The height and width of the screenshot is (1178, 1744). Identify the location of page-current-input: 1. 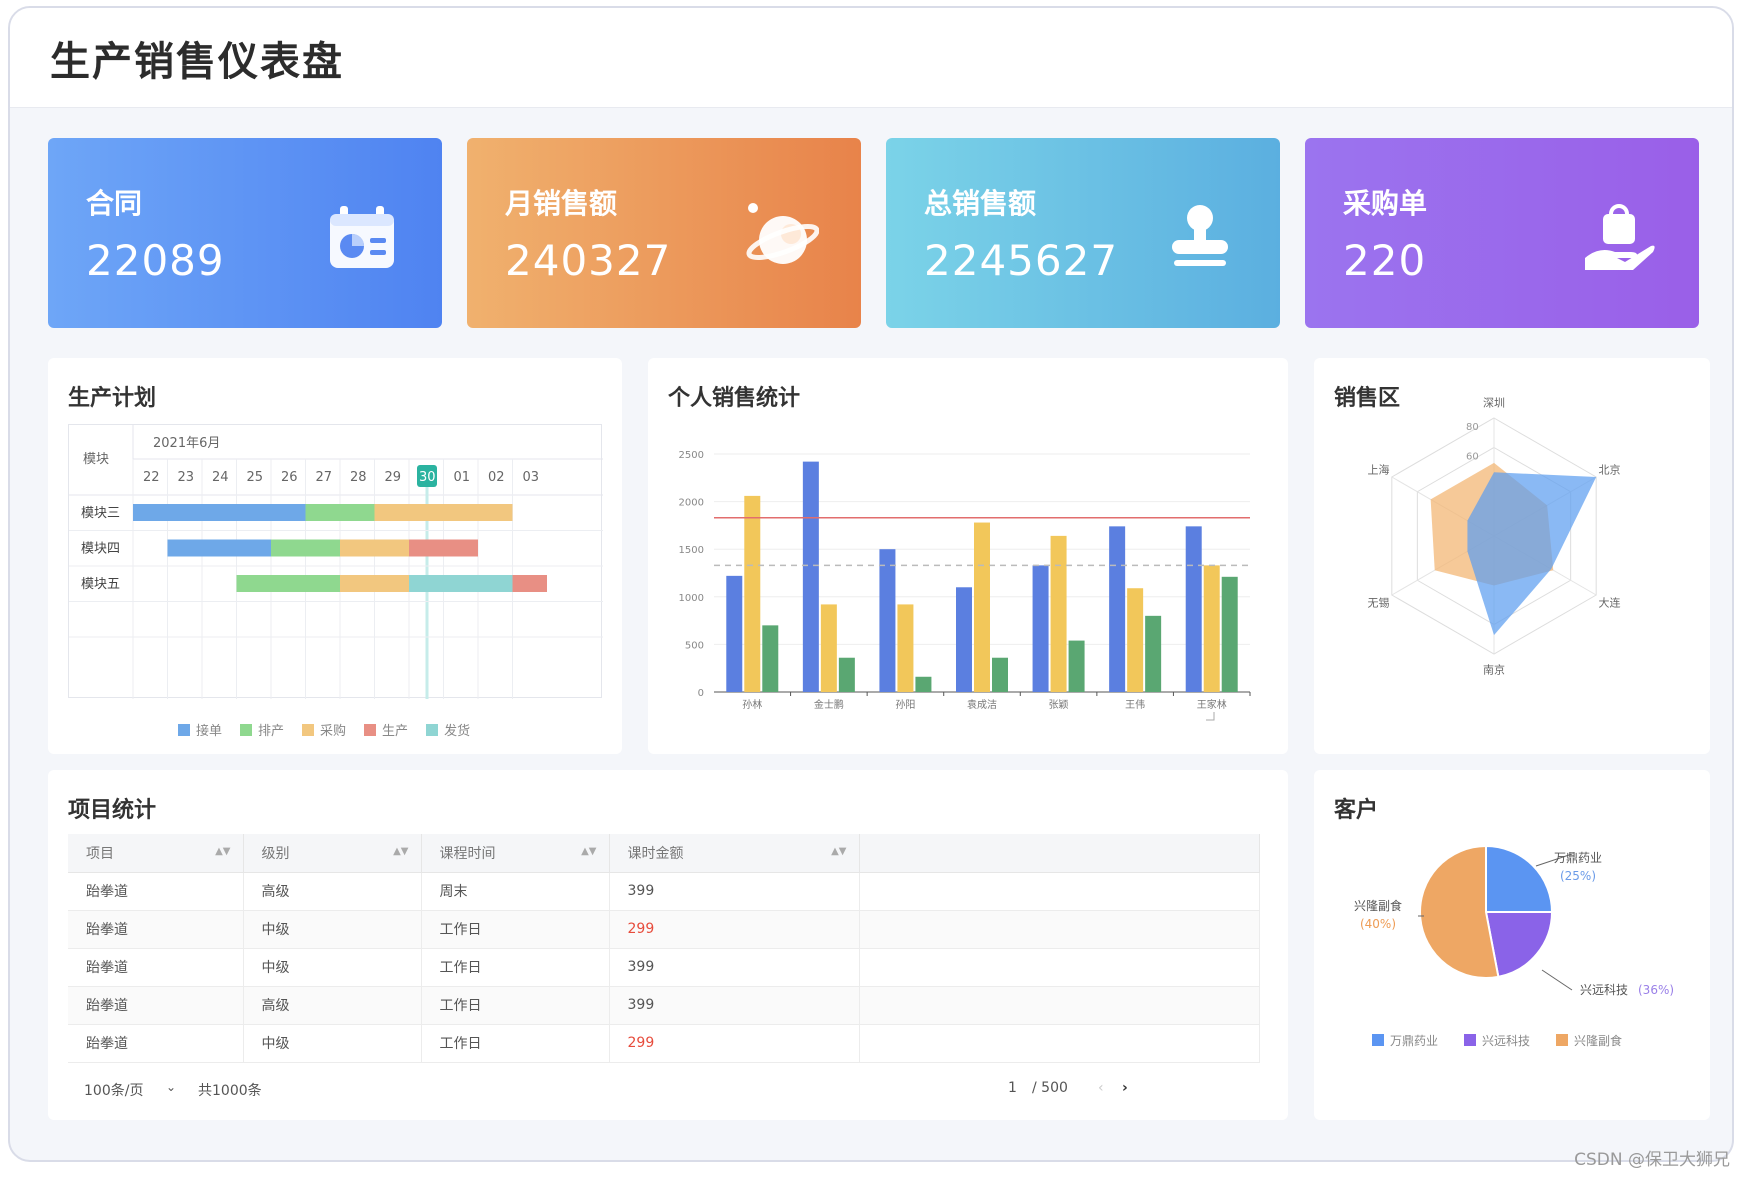
(1012, 1088).